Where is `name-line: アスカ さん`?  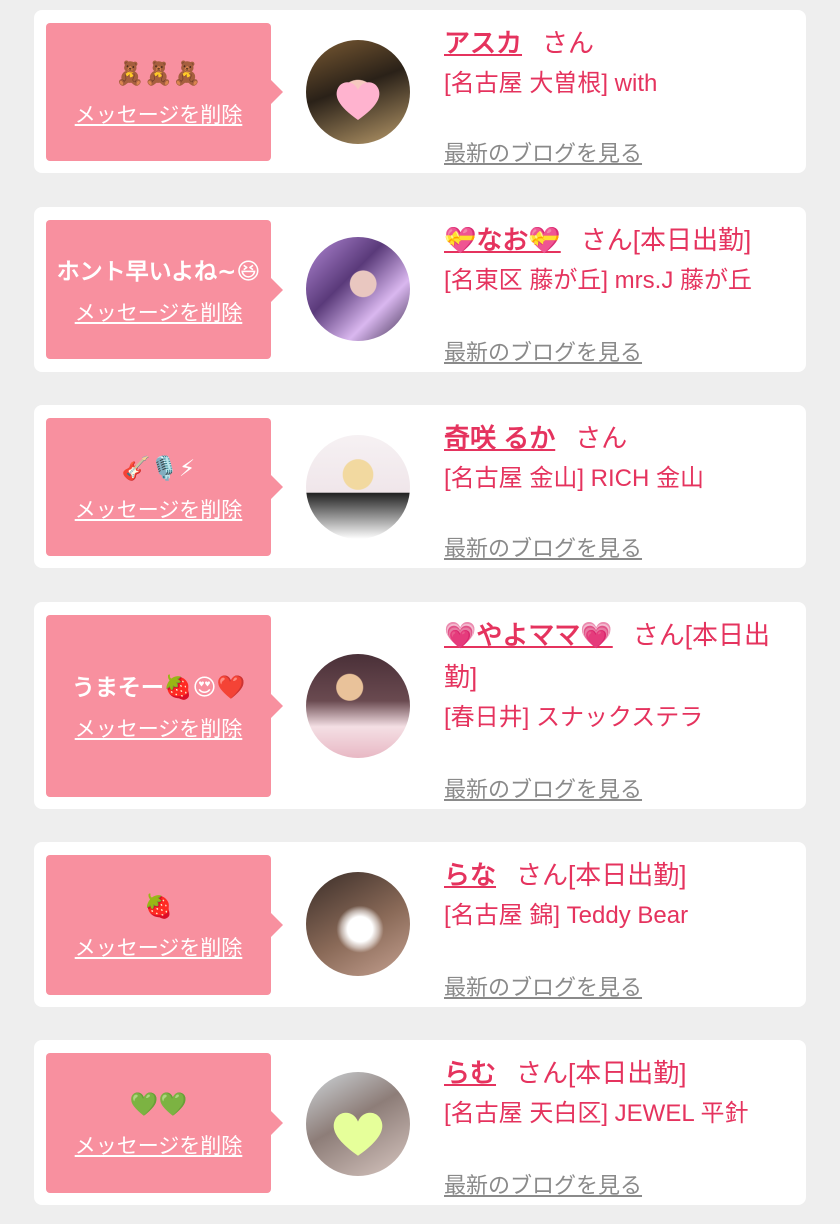
name-line: アスカ さん is located at coordinates (620, 43).